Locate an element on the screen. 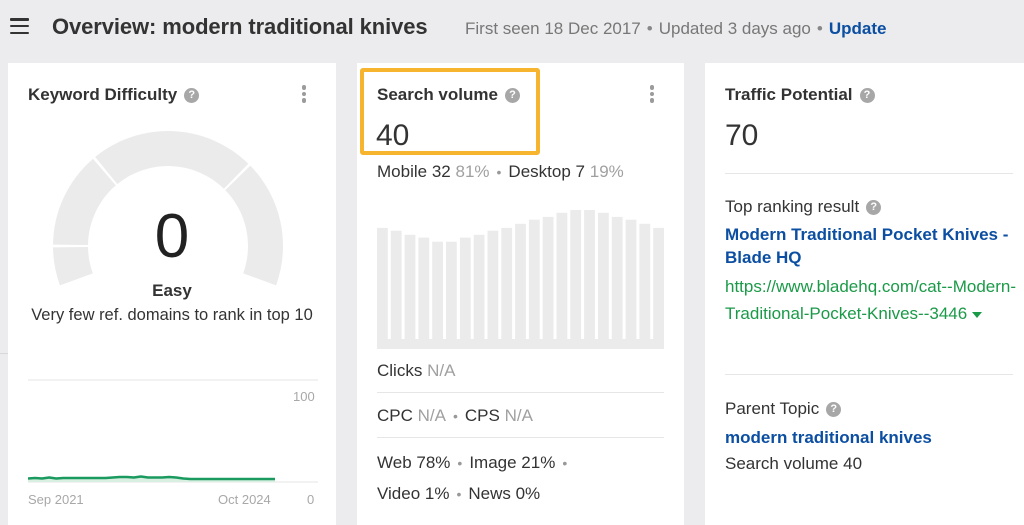  clicks-label: Clicks is located at coordinates (400, 370).